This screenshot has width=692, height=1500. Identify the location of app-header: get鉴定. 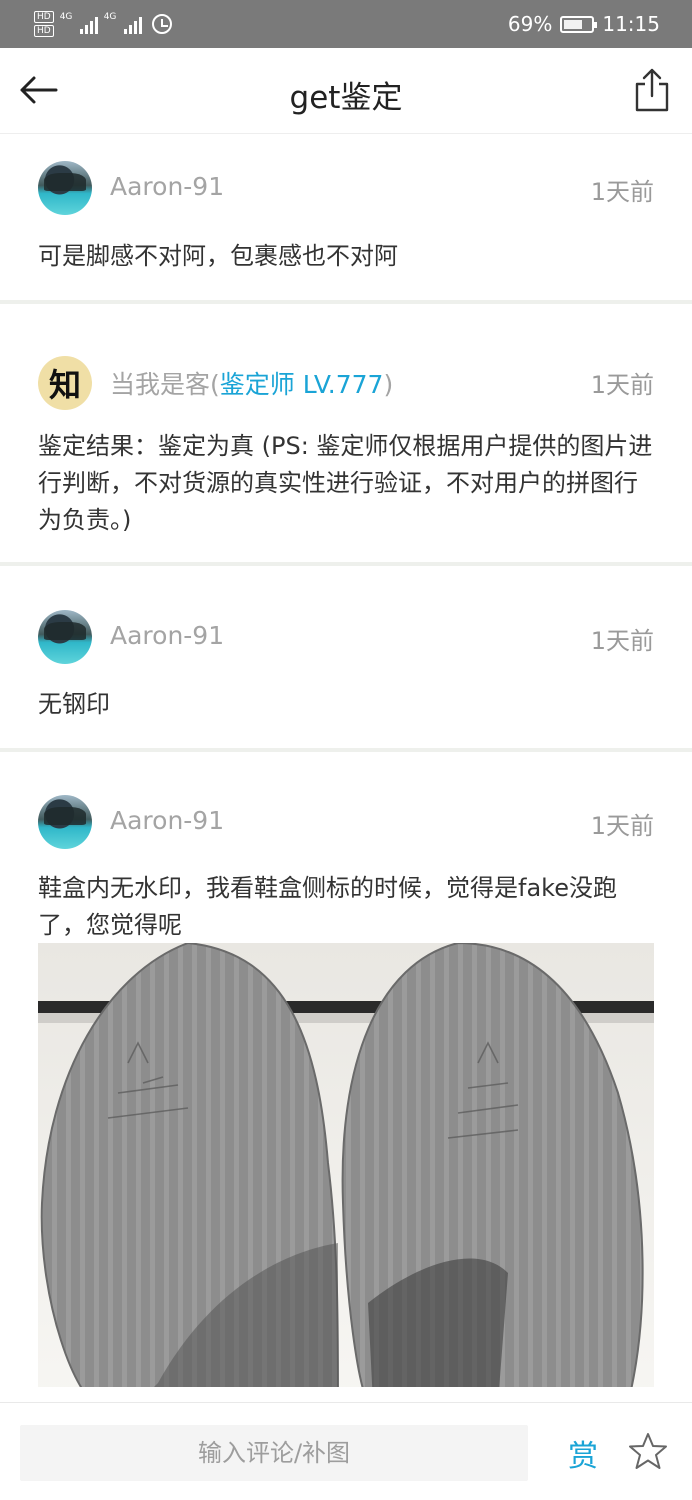
(346, 91).